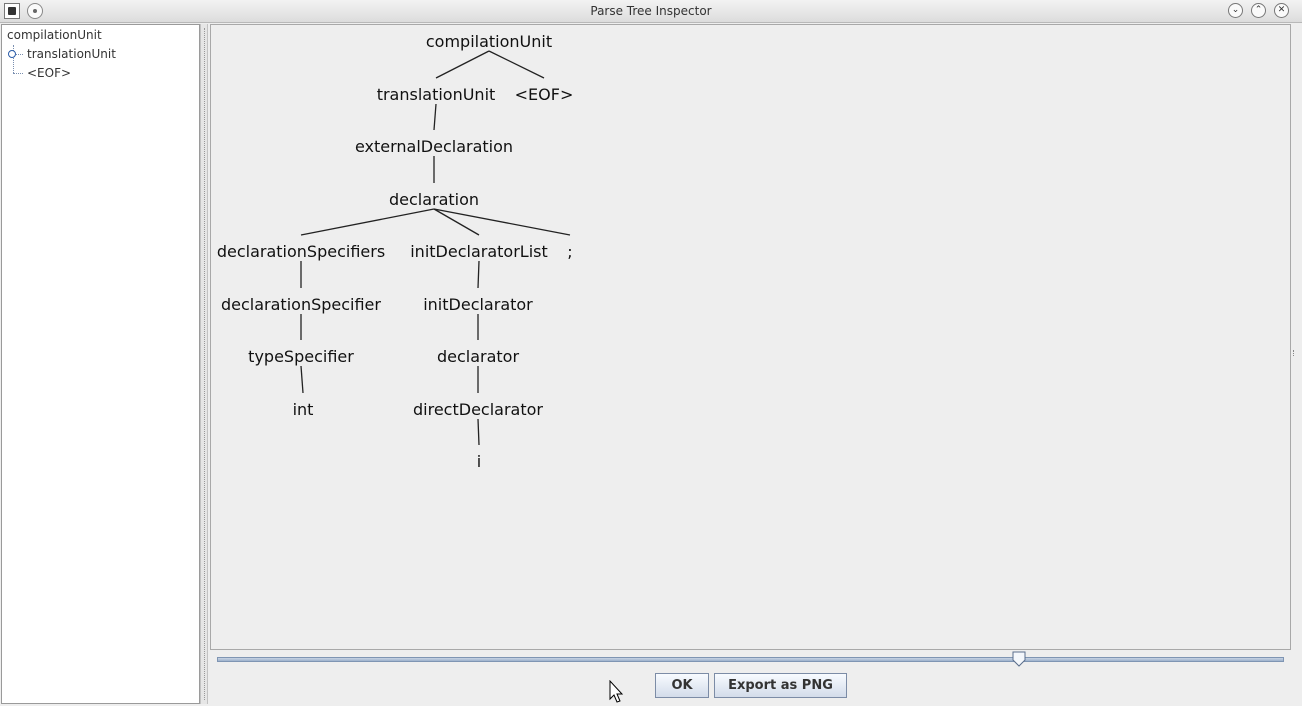  I want to click on tree-node-label: translationUnit, so click(436, 94).